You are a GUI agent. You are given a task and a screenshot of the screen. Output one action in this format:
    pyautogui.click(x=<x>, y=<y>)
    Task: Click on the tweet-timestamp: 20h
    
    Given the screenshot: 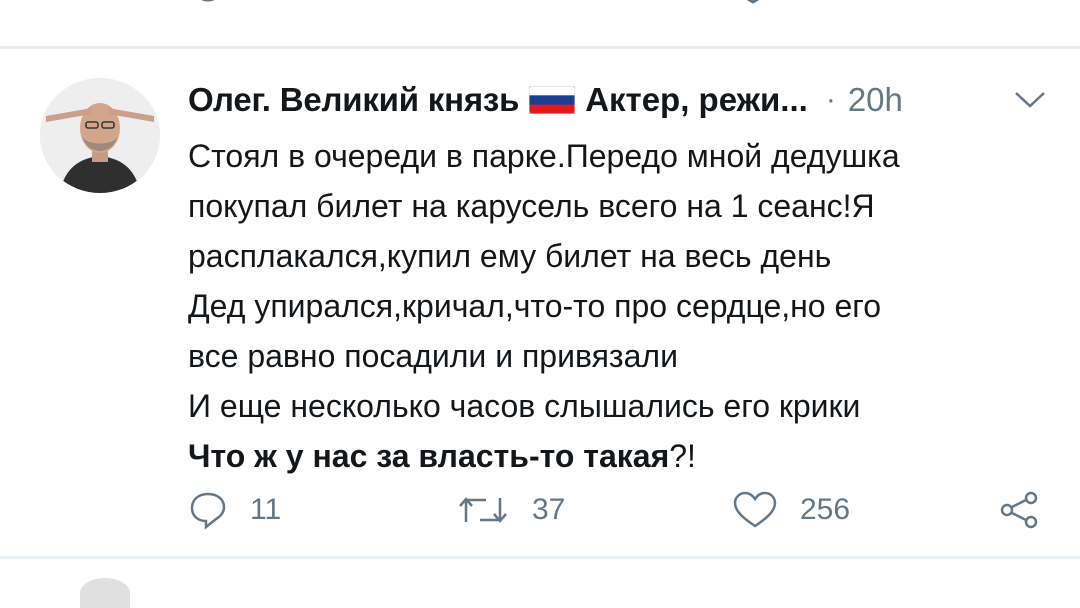 What is the action you would take?
    pyautogui.click(x=875, y=100)
    